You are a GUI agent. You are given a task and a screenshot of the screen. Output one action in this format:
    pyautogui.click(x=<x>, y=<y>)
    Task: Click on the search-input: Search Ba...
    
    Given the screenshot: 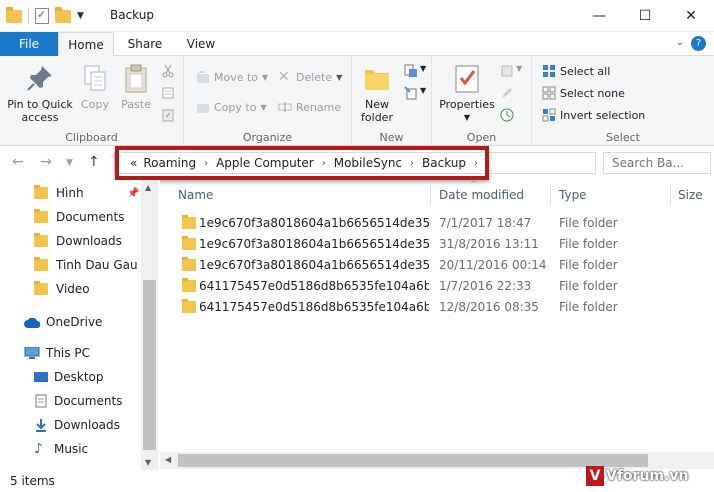 What is the action you would take?
    pyautogui.click(x=657, y=163)
    